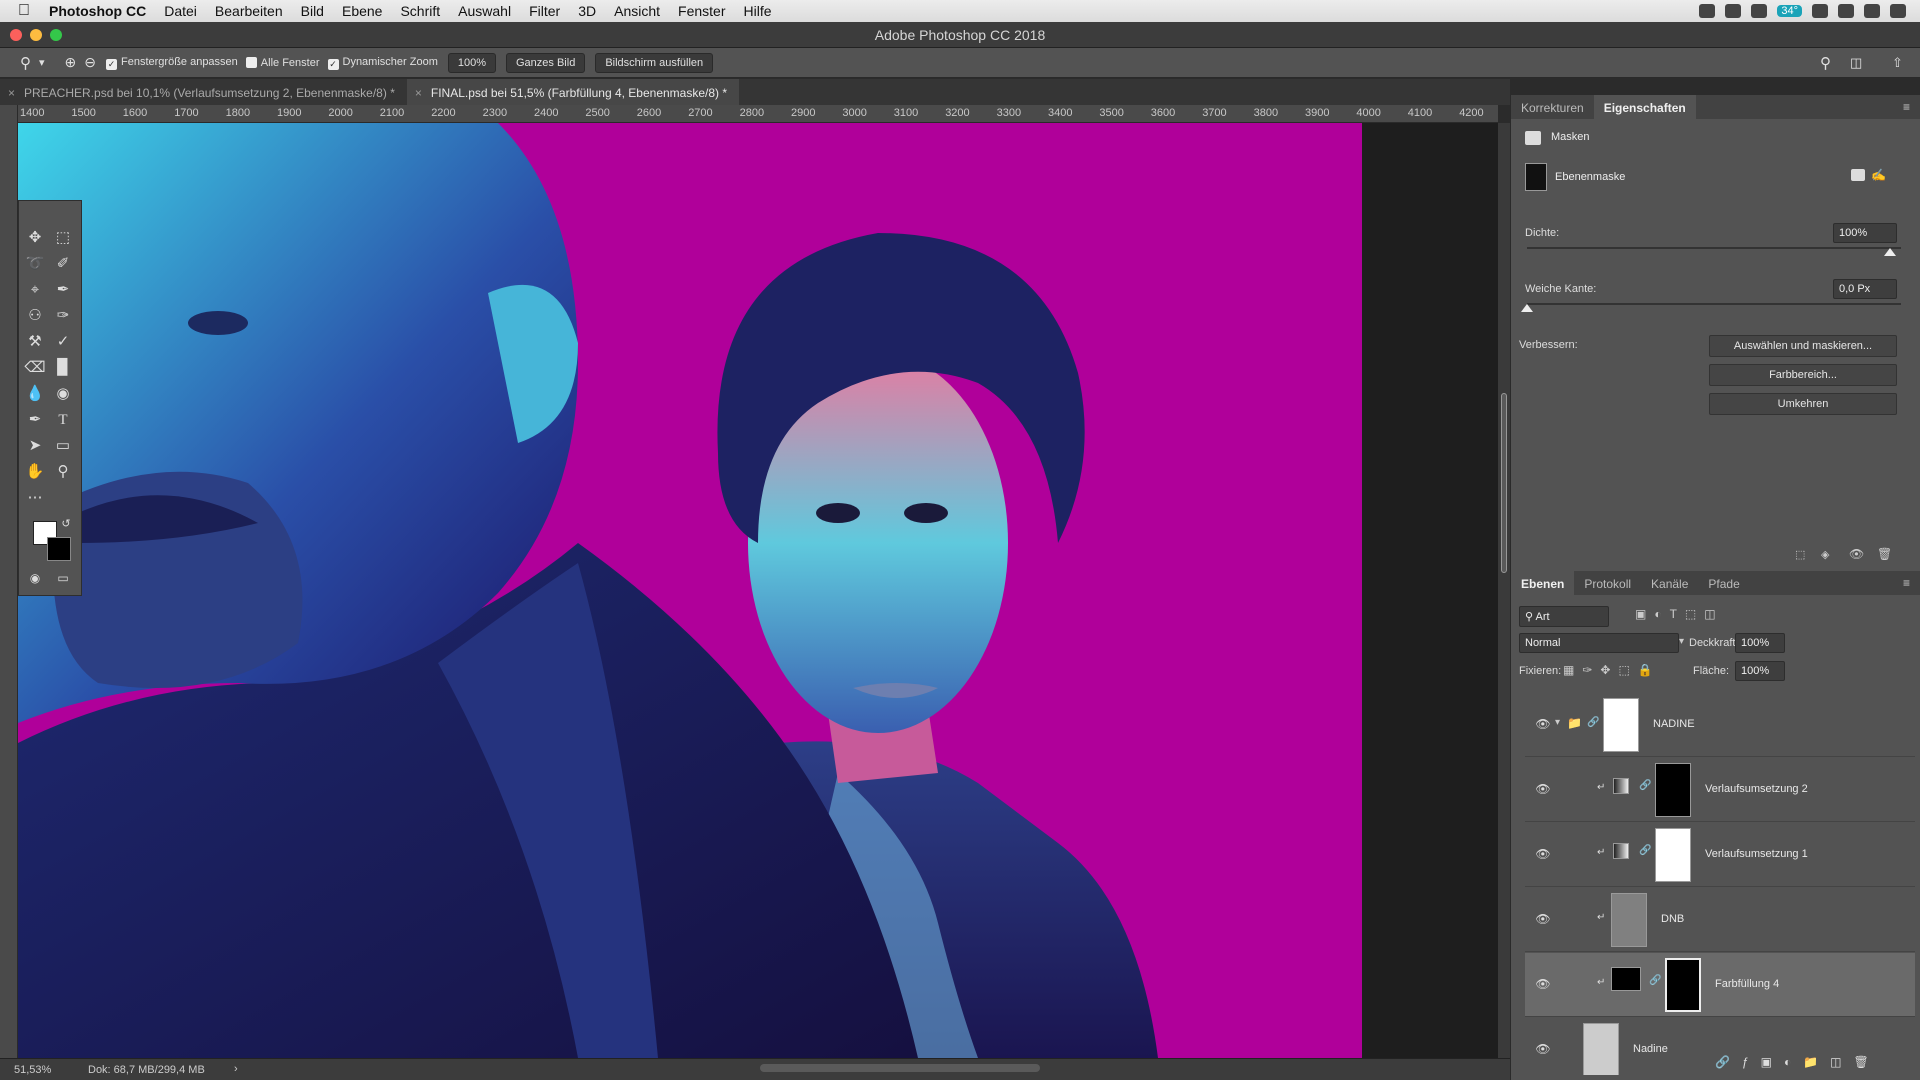 This screenshot has height=1080, width=1920. What do you see at coordinates (1720, 725) in the screenshot?
I see `layer-row-nadine-group: 👁 ▾ 📁 🔗 NADINE` at bounding box center [1720, 725].